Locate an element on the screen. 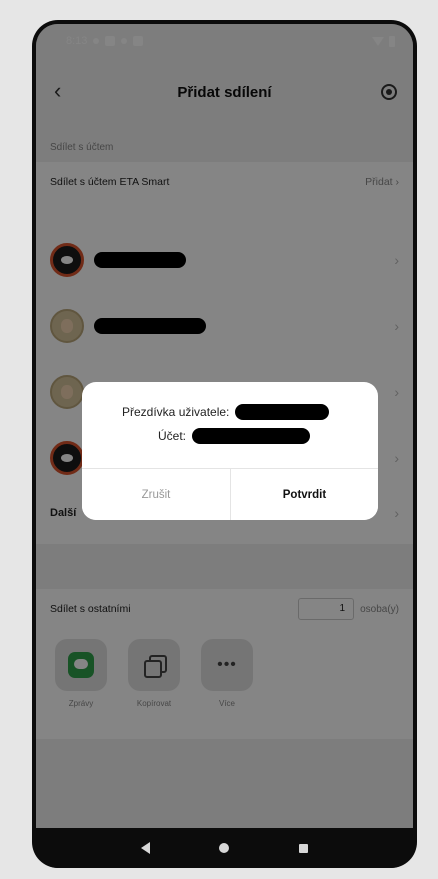 The image size is (438, 879). nav-recents-icon is located at coordinates (304, 848).